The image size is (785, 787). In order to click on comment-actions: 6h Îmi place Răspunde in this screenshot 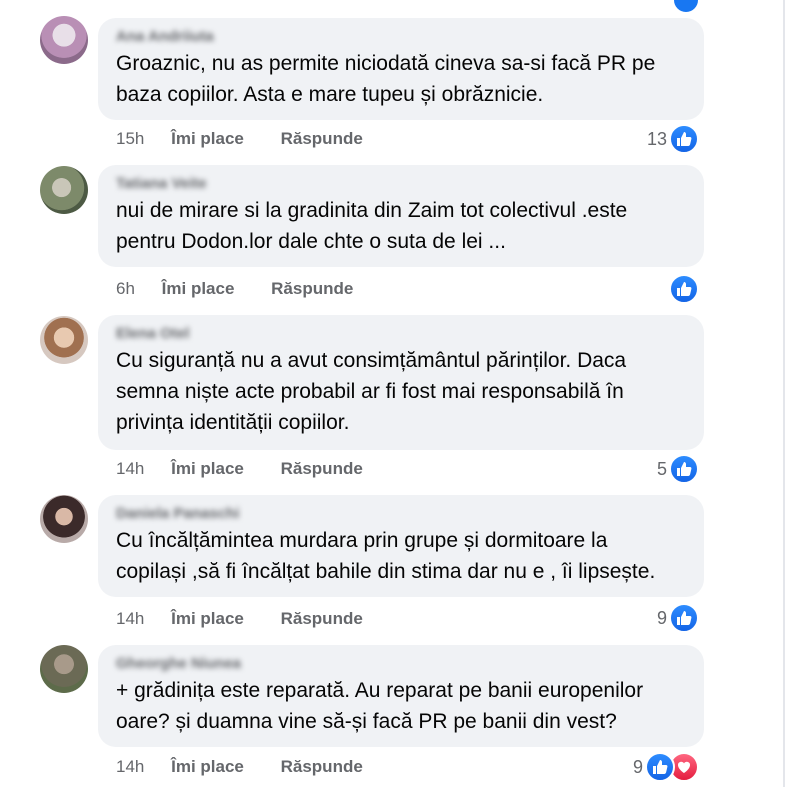, I will do `click(234, 289)`.